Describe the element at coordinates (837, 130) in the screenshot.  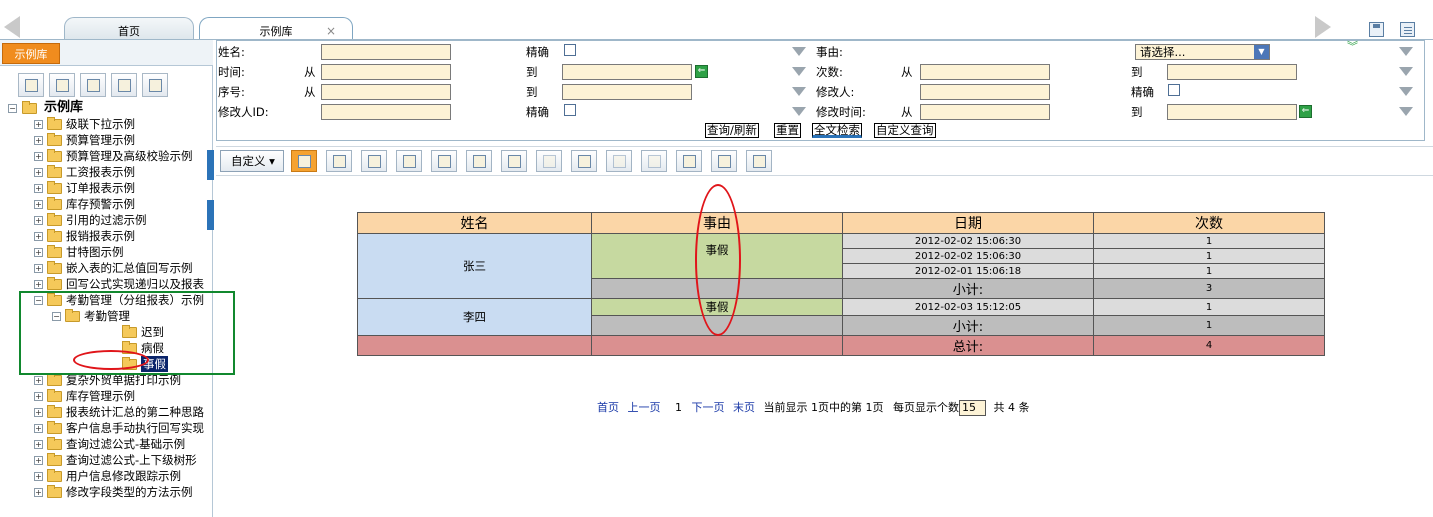
I see `fulltext-search-button: 全文检索` at that location.